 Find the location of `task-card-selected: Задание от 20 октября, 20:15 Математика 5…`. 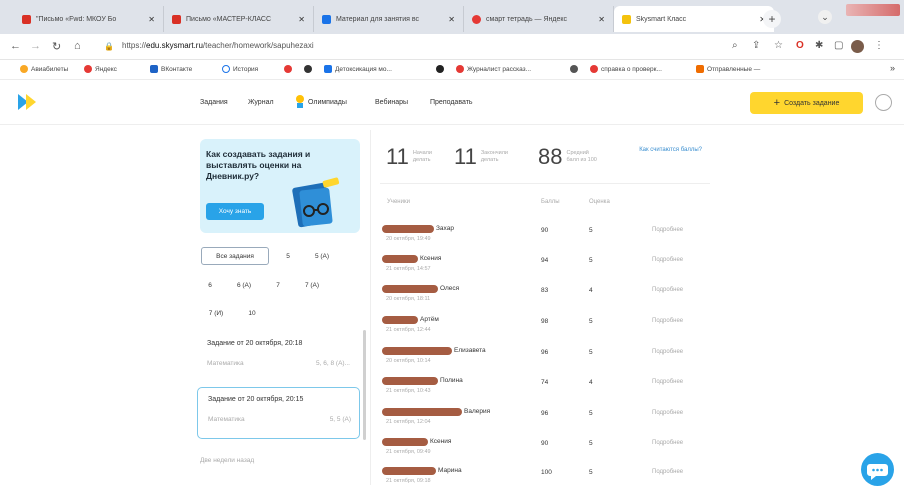

task-card-selected: Задание от 20 октября, 20:15 Математика 5… is located at coordinates (278, 413).